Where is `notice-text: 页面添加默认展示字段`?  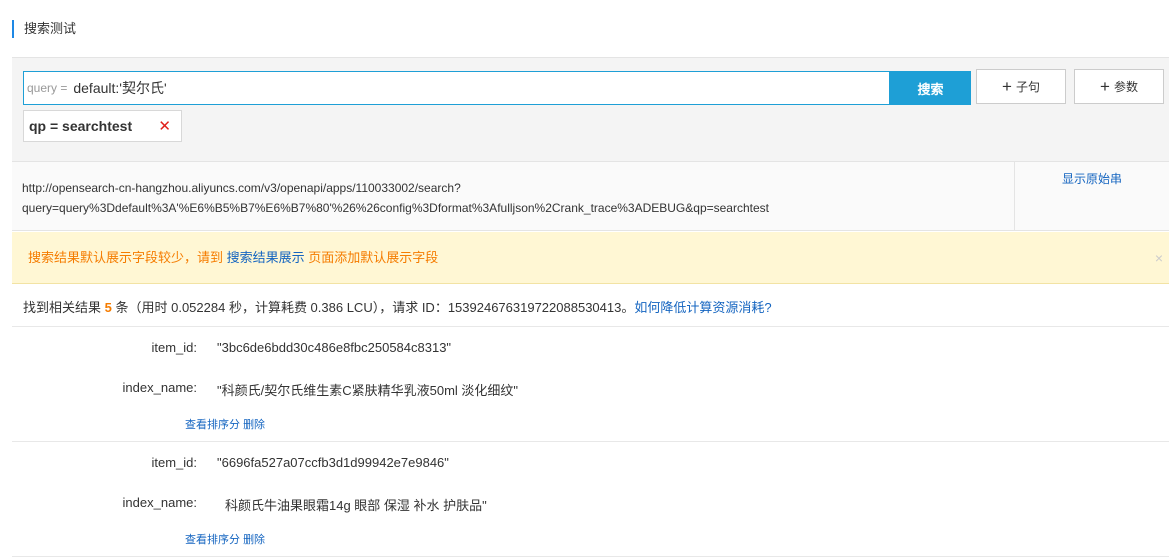
notice-text: 页面添加默认展示字段 is located at coordinates (373, 257).